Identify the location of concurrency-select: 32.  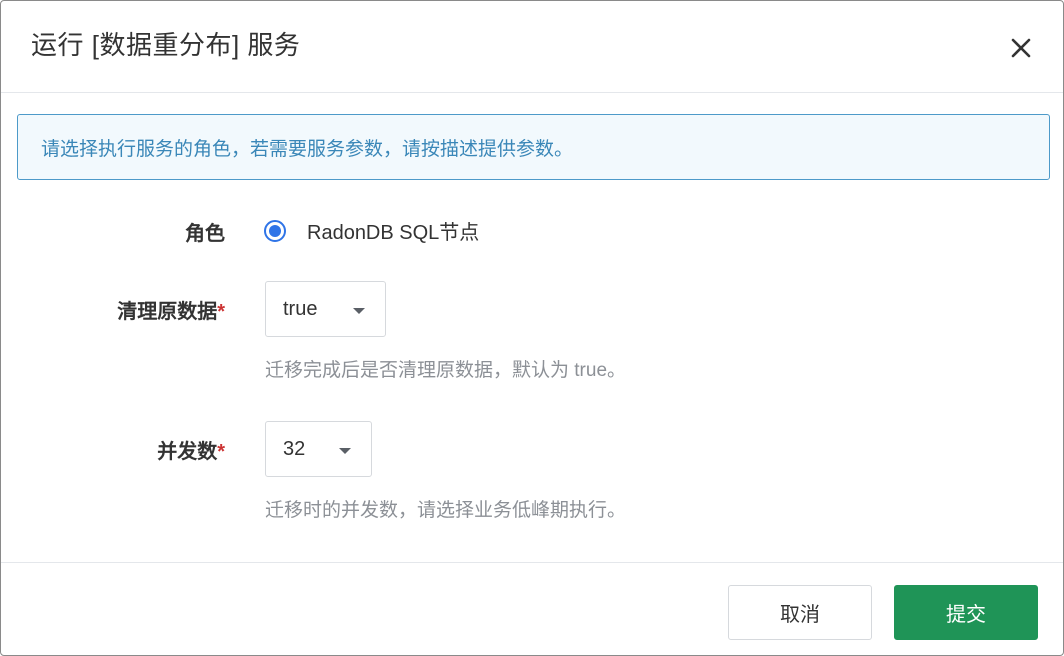
(318, 449).